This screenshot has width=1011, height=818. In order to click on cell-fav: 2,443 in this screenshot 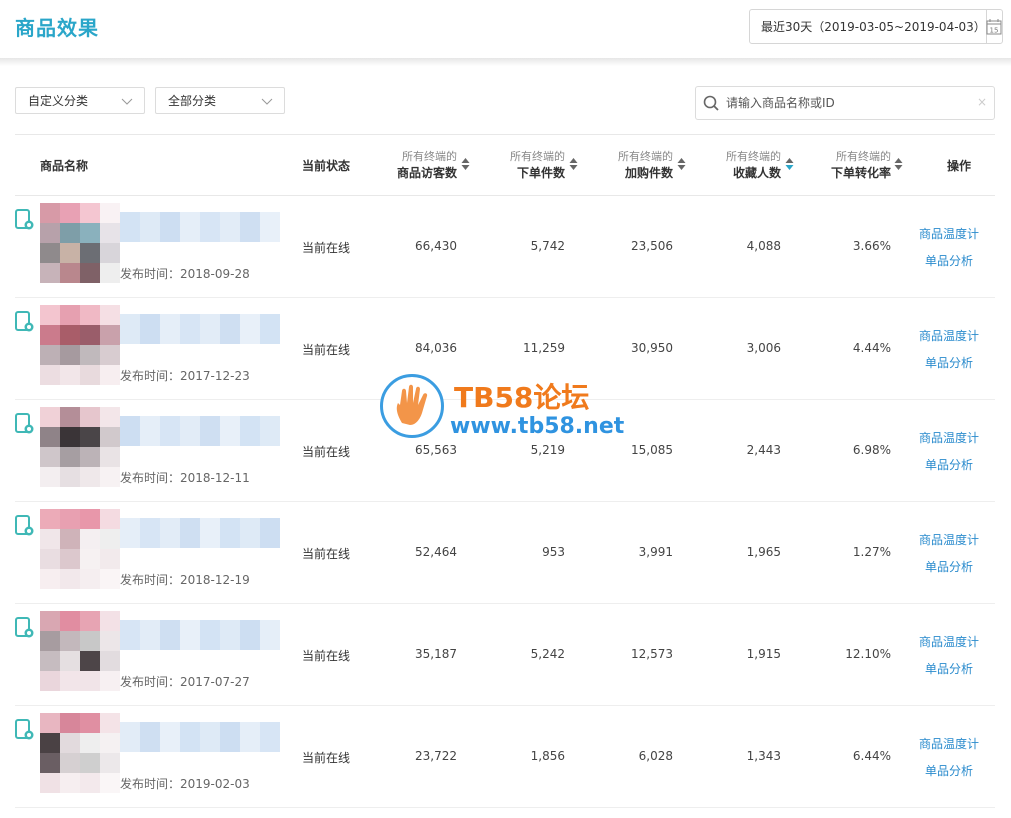, I will do `click(763, 450)`.